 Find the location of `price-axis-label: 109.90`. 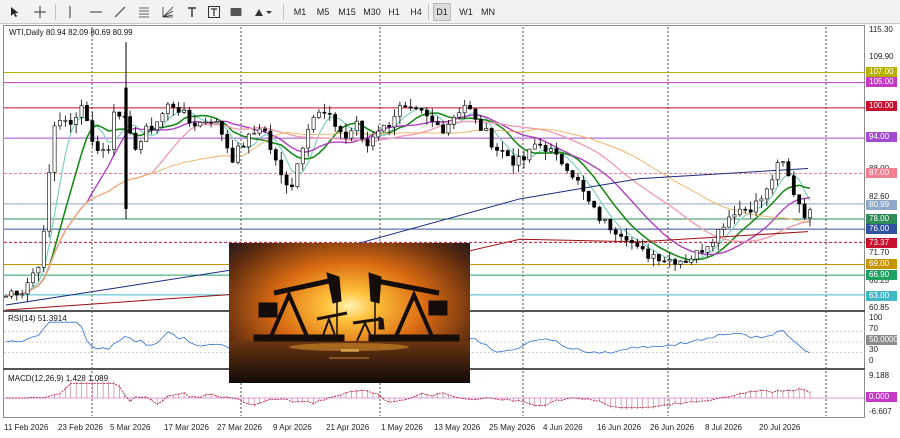

price-axis-label: 109.90 is located at coordinates (881, 56).